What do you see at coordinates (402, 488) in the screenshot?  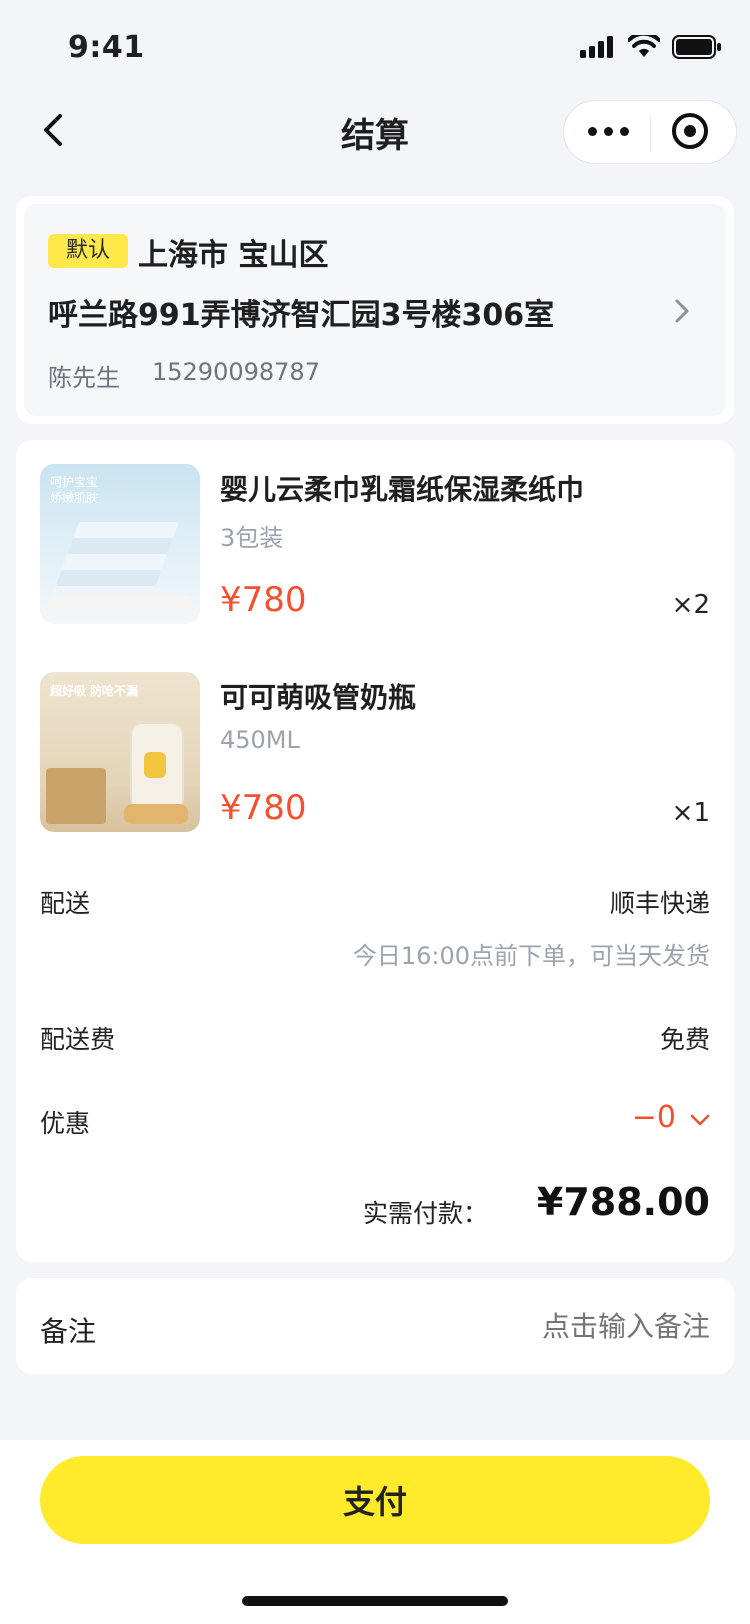 I see `product-name: 婴儿云柔巾乳霜纸保湿柔纸巾` at bounding box center [402, 488].